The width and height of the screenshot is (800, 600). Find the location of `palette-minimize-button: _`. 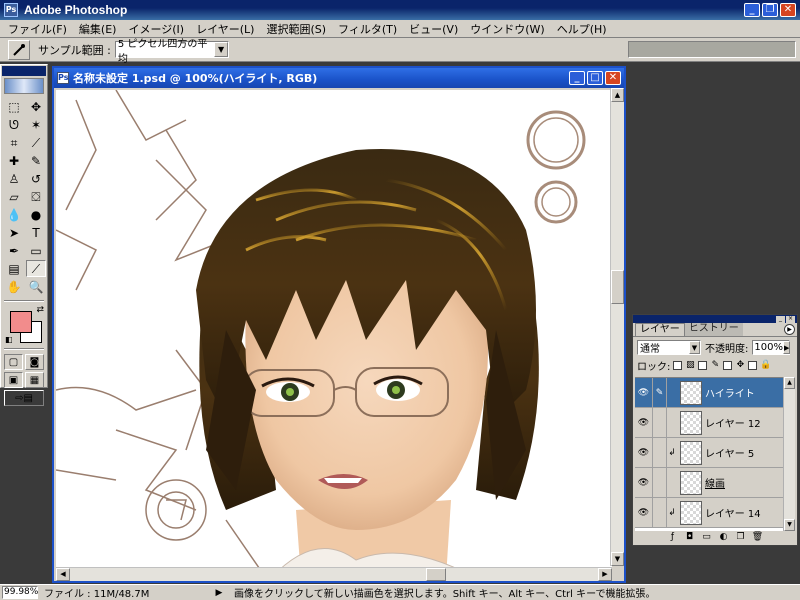

palette-minimize-button: _ is located at coordinates (780, 319).